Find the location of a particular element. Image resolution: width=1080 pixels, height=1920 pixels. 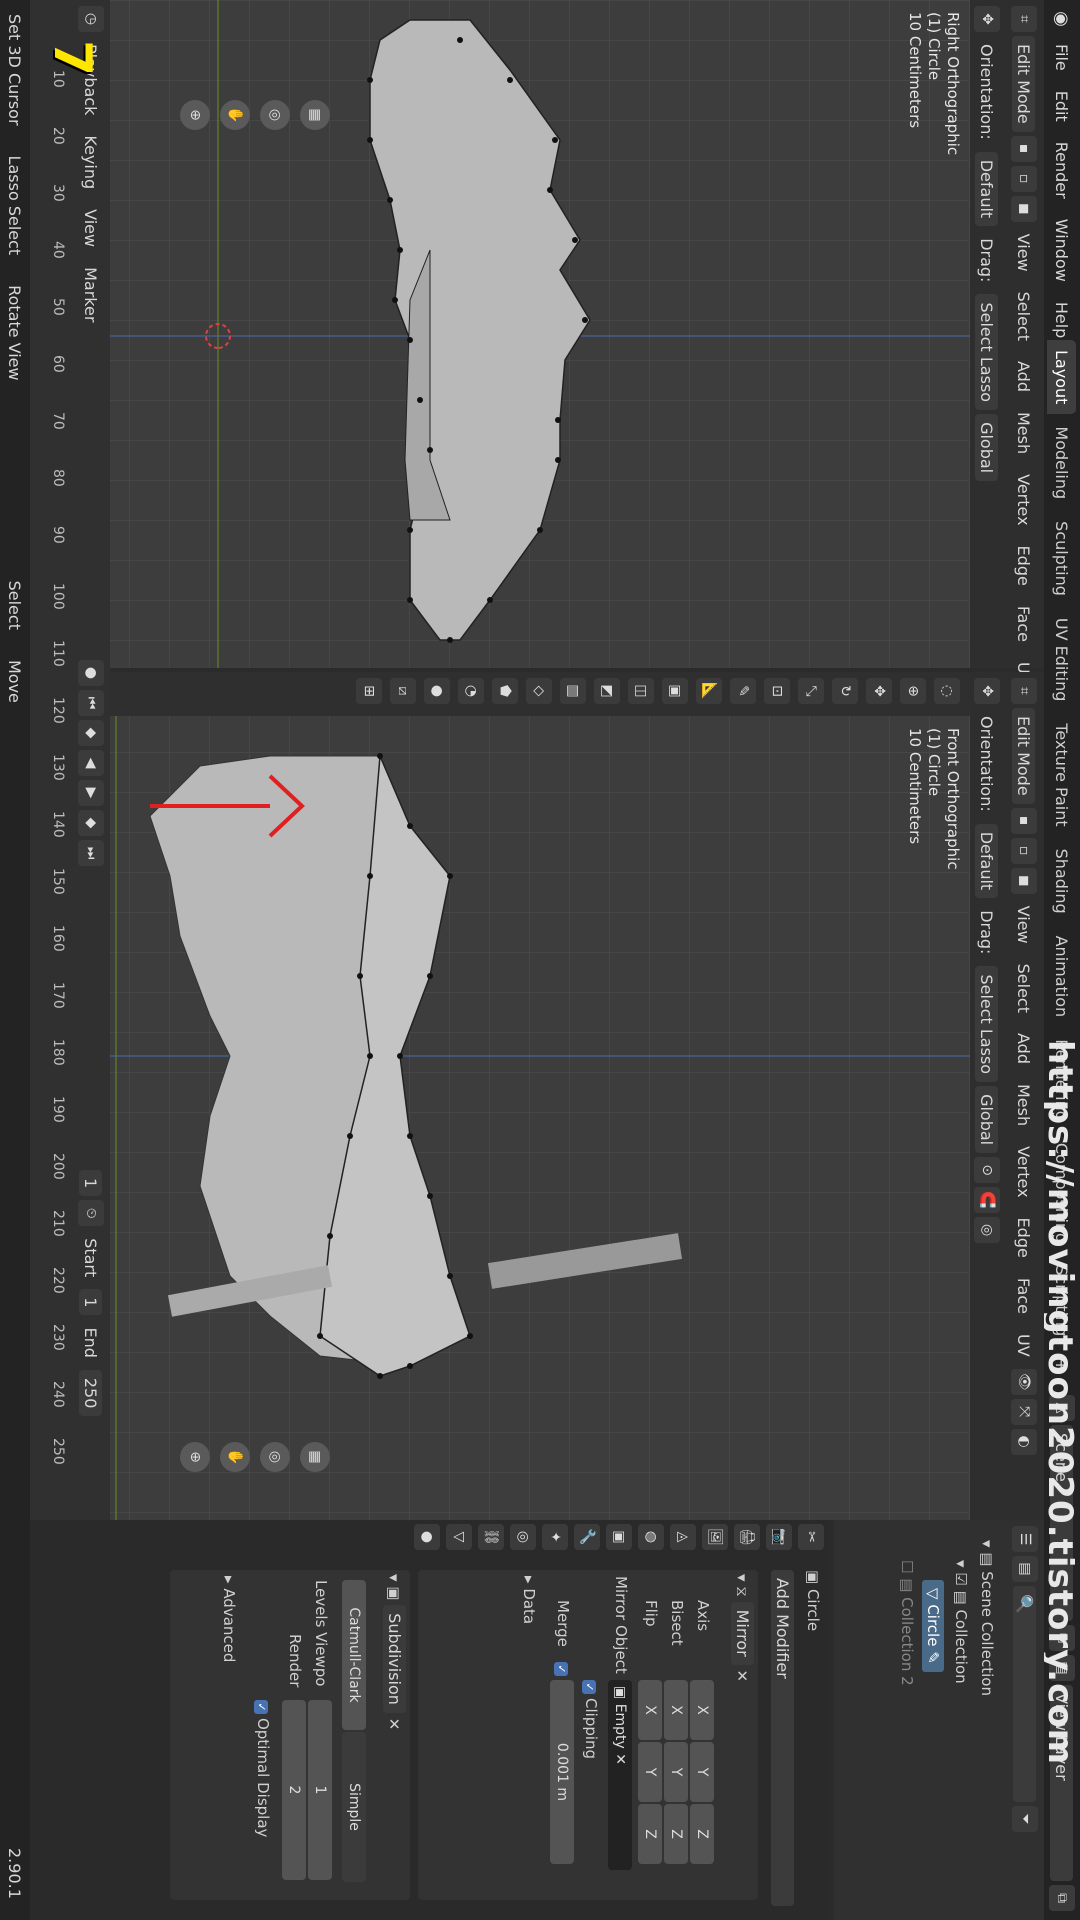

render-tab-icon: 📷 is located at coordinates (779, 1537).